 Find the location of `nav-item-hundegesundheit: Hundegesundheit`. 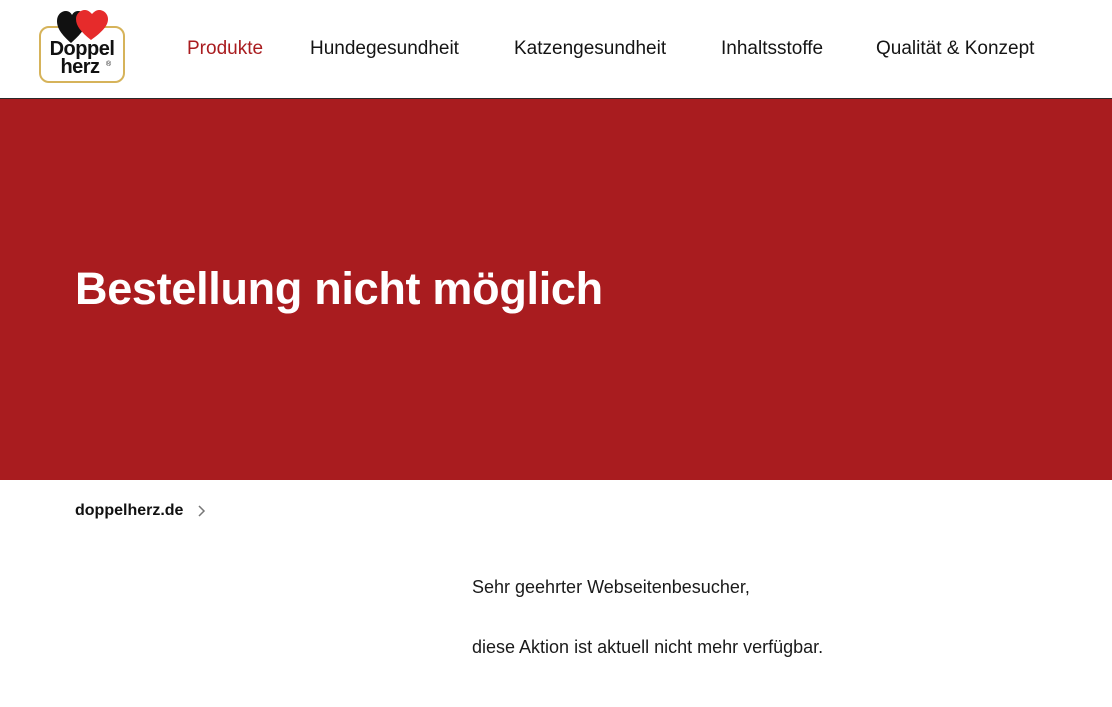

nav-item-hundegesundheit: Hundegesundheit is located at coordinates (384, 49).